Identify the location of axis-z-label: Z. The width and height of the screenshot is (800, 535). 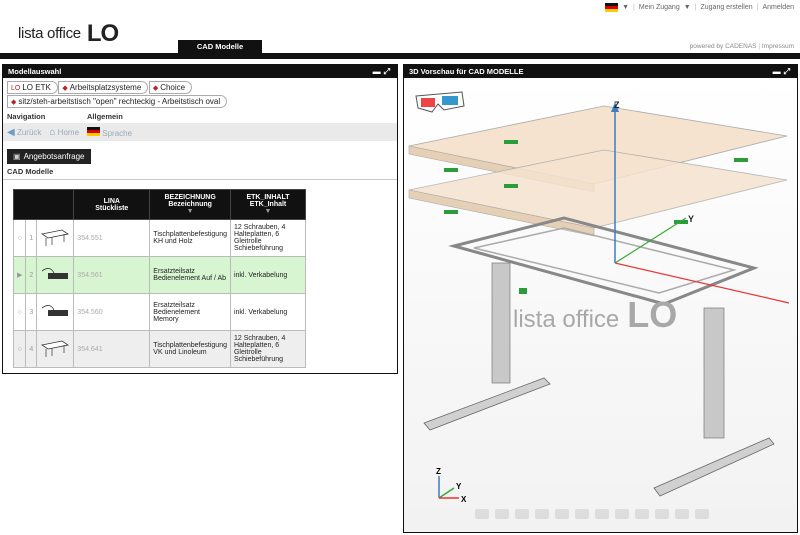
(617, 105).